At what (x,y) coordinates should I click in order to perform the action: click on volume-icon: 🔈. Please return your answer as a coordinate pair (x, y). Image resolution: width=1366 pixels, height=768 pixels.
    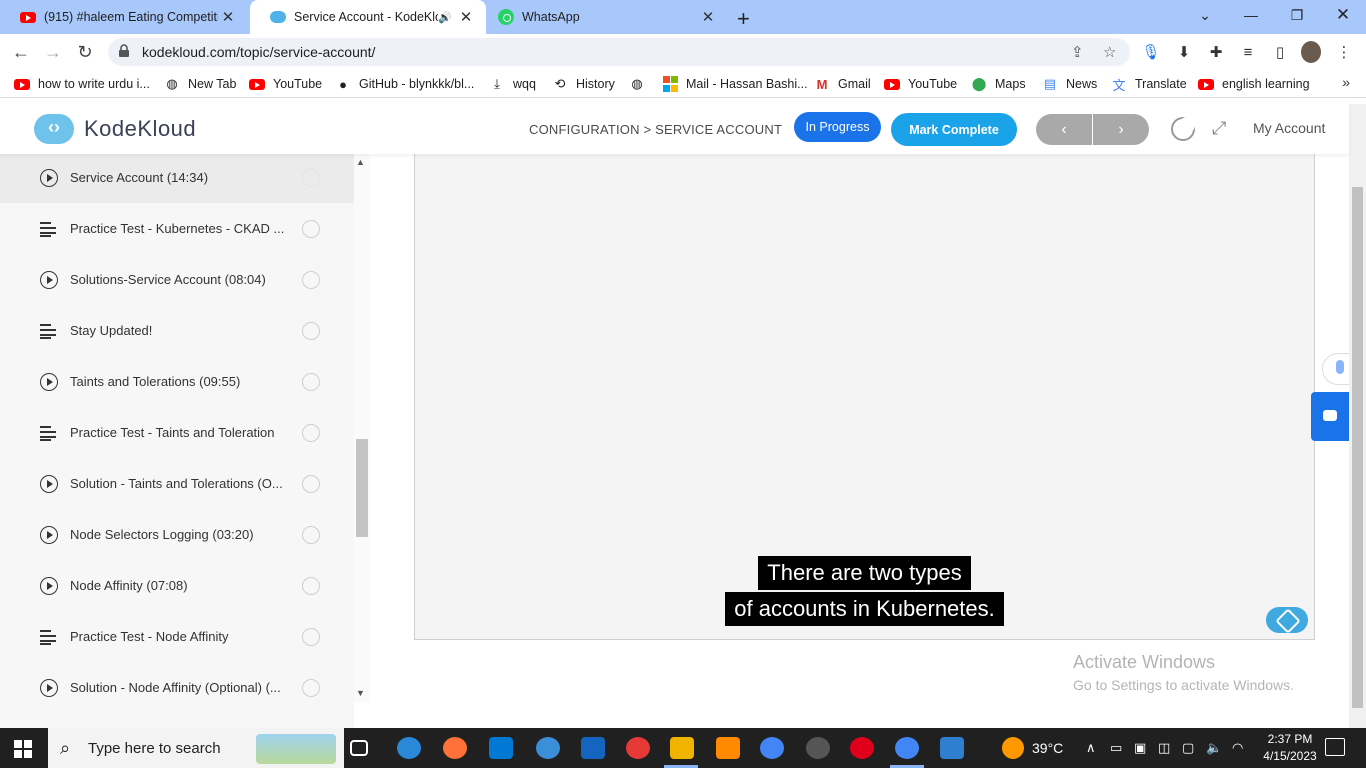
    Looking at the image, I should click on (1214, 748).